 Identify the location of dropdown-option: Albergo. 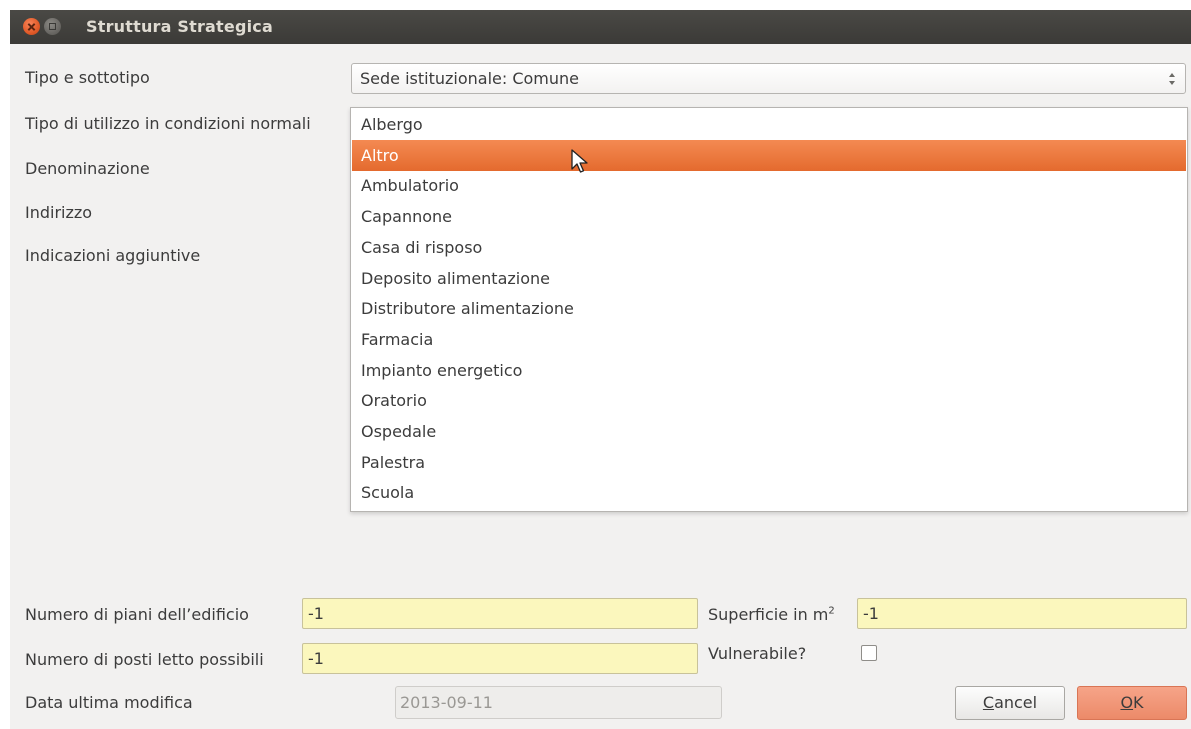
(769, 124).